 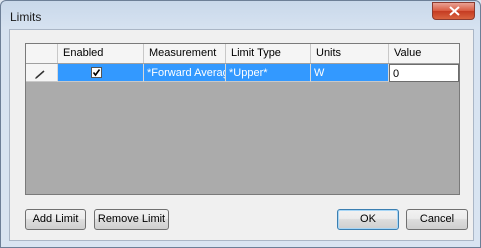 I want to click on value-input: 0, so click(x=424, y=73).